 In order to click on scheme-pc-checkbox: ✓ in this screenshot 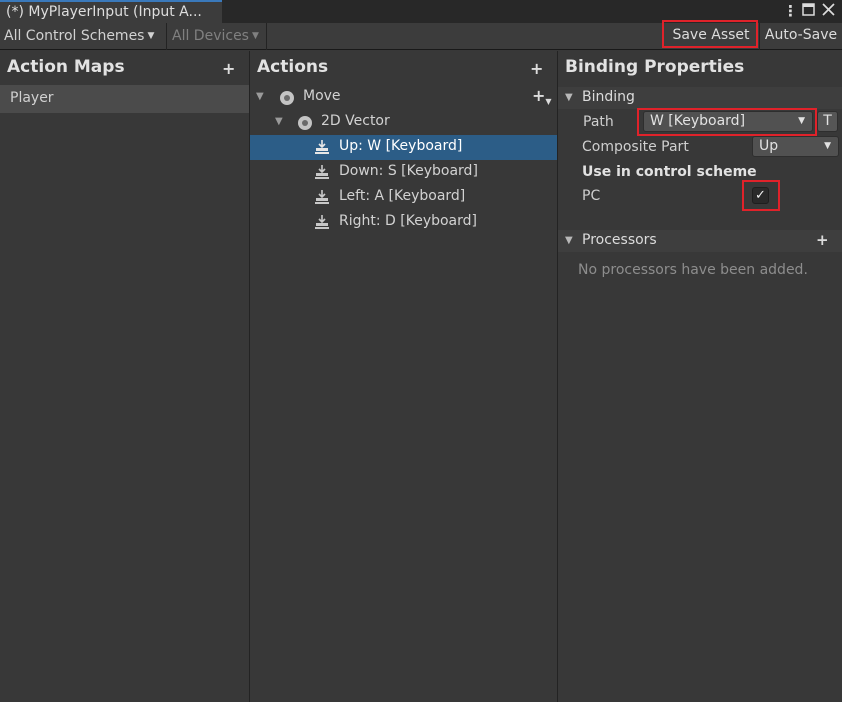, I will do `click(760, 195)`.